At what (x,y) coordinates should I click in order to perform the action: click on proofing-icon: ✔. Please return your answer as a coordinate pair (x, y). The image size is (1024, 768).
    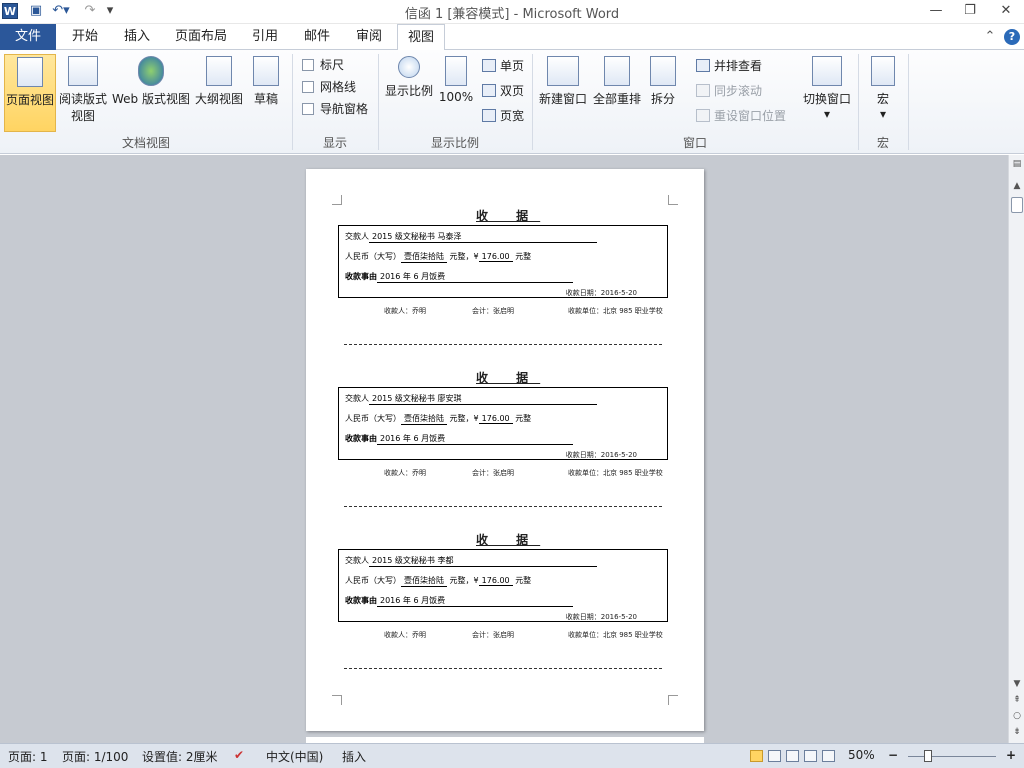
    Looking at the image, I should click on (239, 755).